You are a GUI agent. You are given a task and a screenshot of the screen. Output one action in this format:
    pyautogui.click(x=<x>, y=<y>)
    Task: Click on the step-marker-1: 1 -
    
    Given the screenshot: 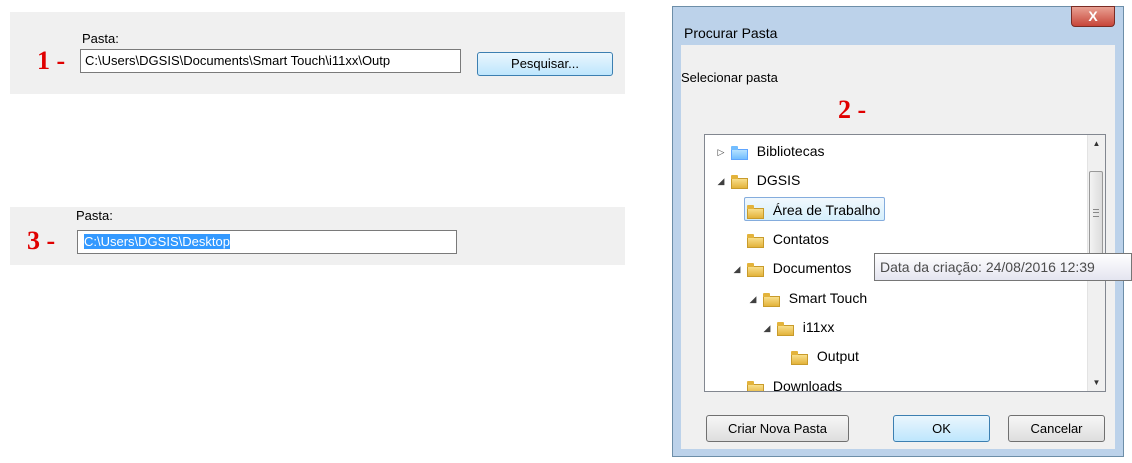 What is the action you would take?
    pyautogui.click(x=51, y=60)
    